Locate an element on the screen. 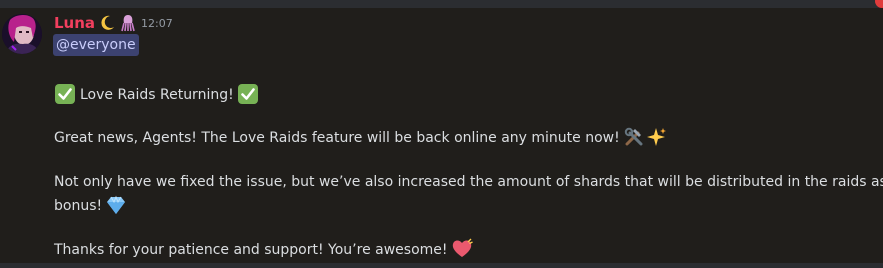  message-header: Luna 12:07 is located at coordinates (113, 23).